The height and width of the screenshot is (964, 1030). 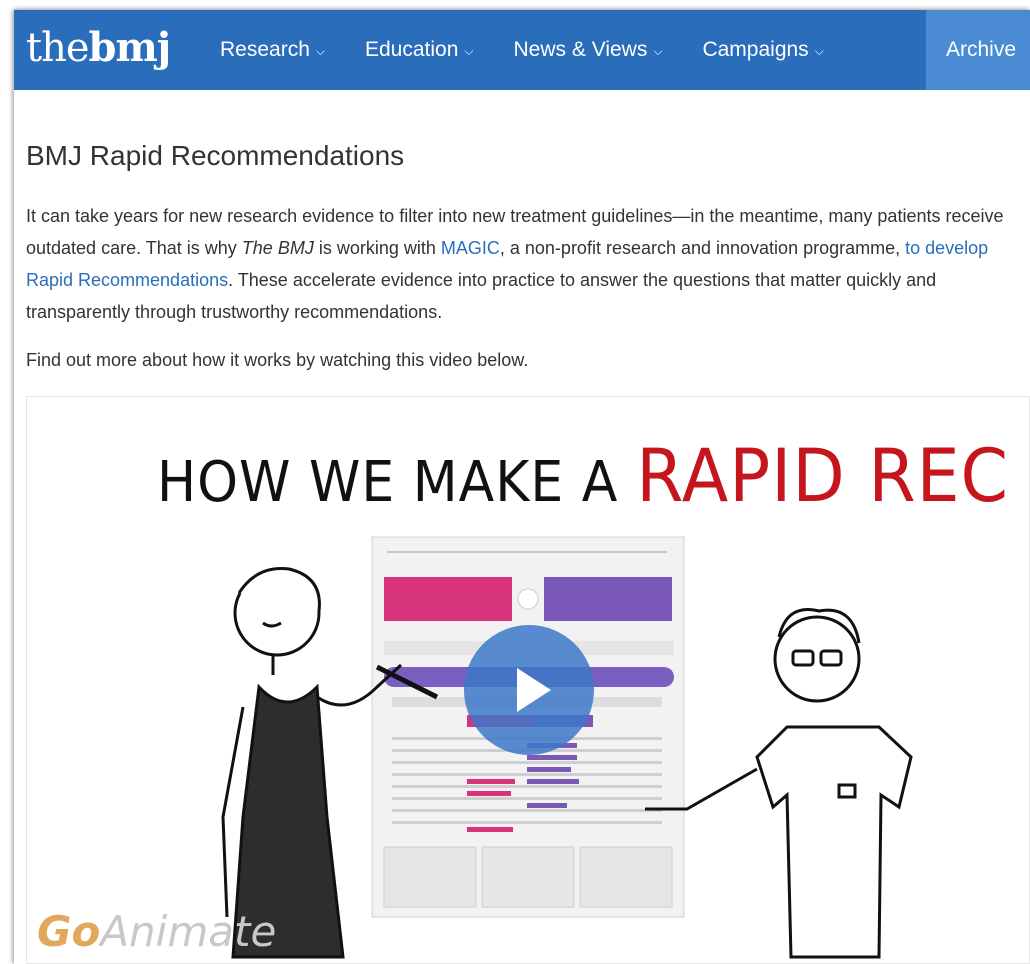 What do you see at coordinates (412, 49) in the screenshot?
I see `nav-education-label: Education` at bounding box center [412, 49].